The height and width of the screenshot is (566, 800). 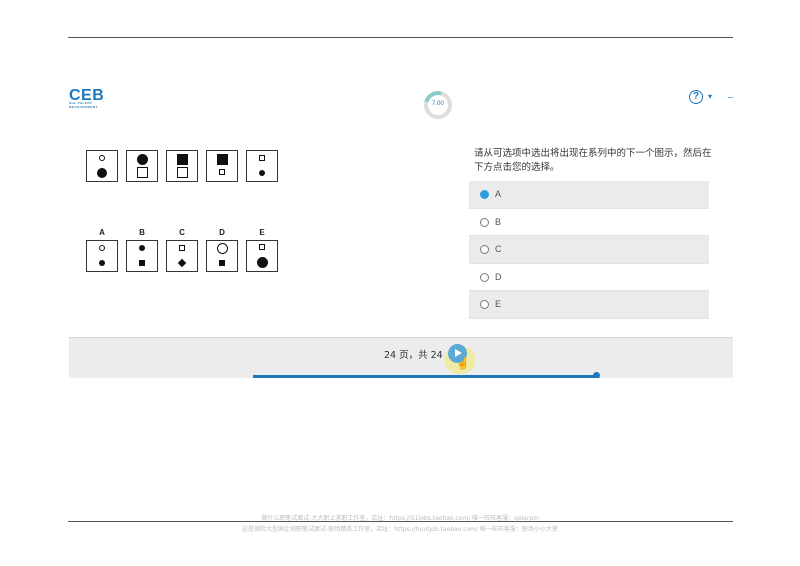 What do you see at coordinates (596, 375) in the screenshot?
I see `progress-handle` at bounding box center [596, 375].